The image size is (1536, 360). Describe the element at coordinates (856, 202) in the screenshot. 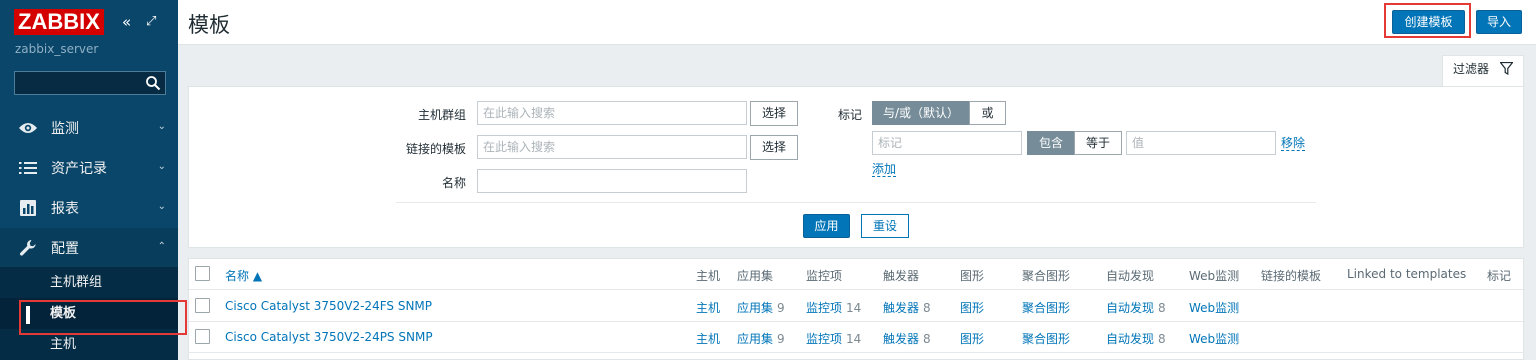

I see `filter-divider` at that location.